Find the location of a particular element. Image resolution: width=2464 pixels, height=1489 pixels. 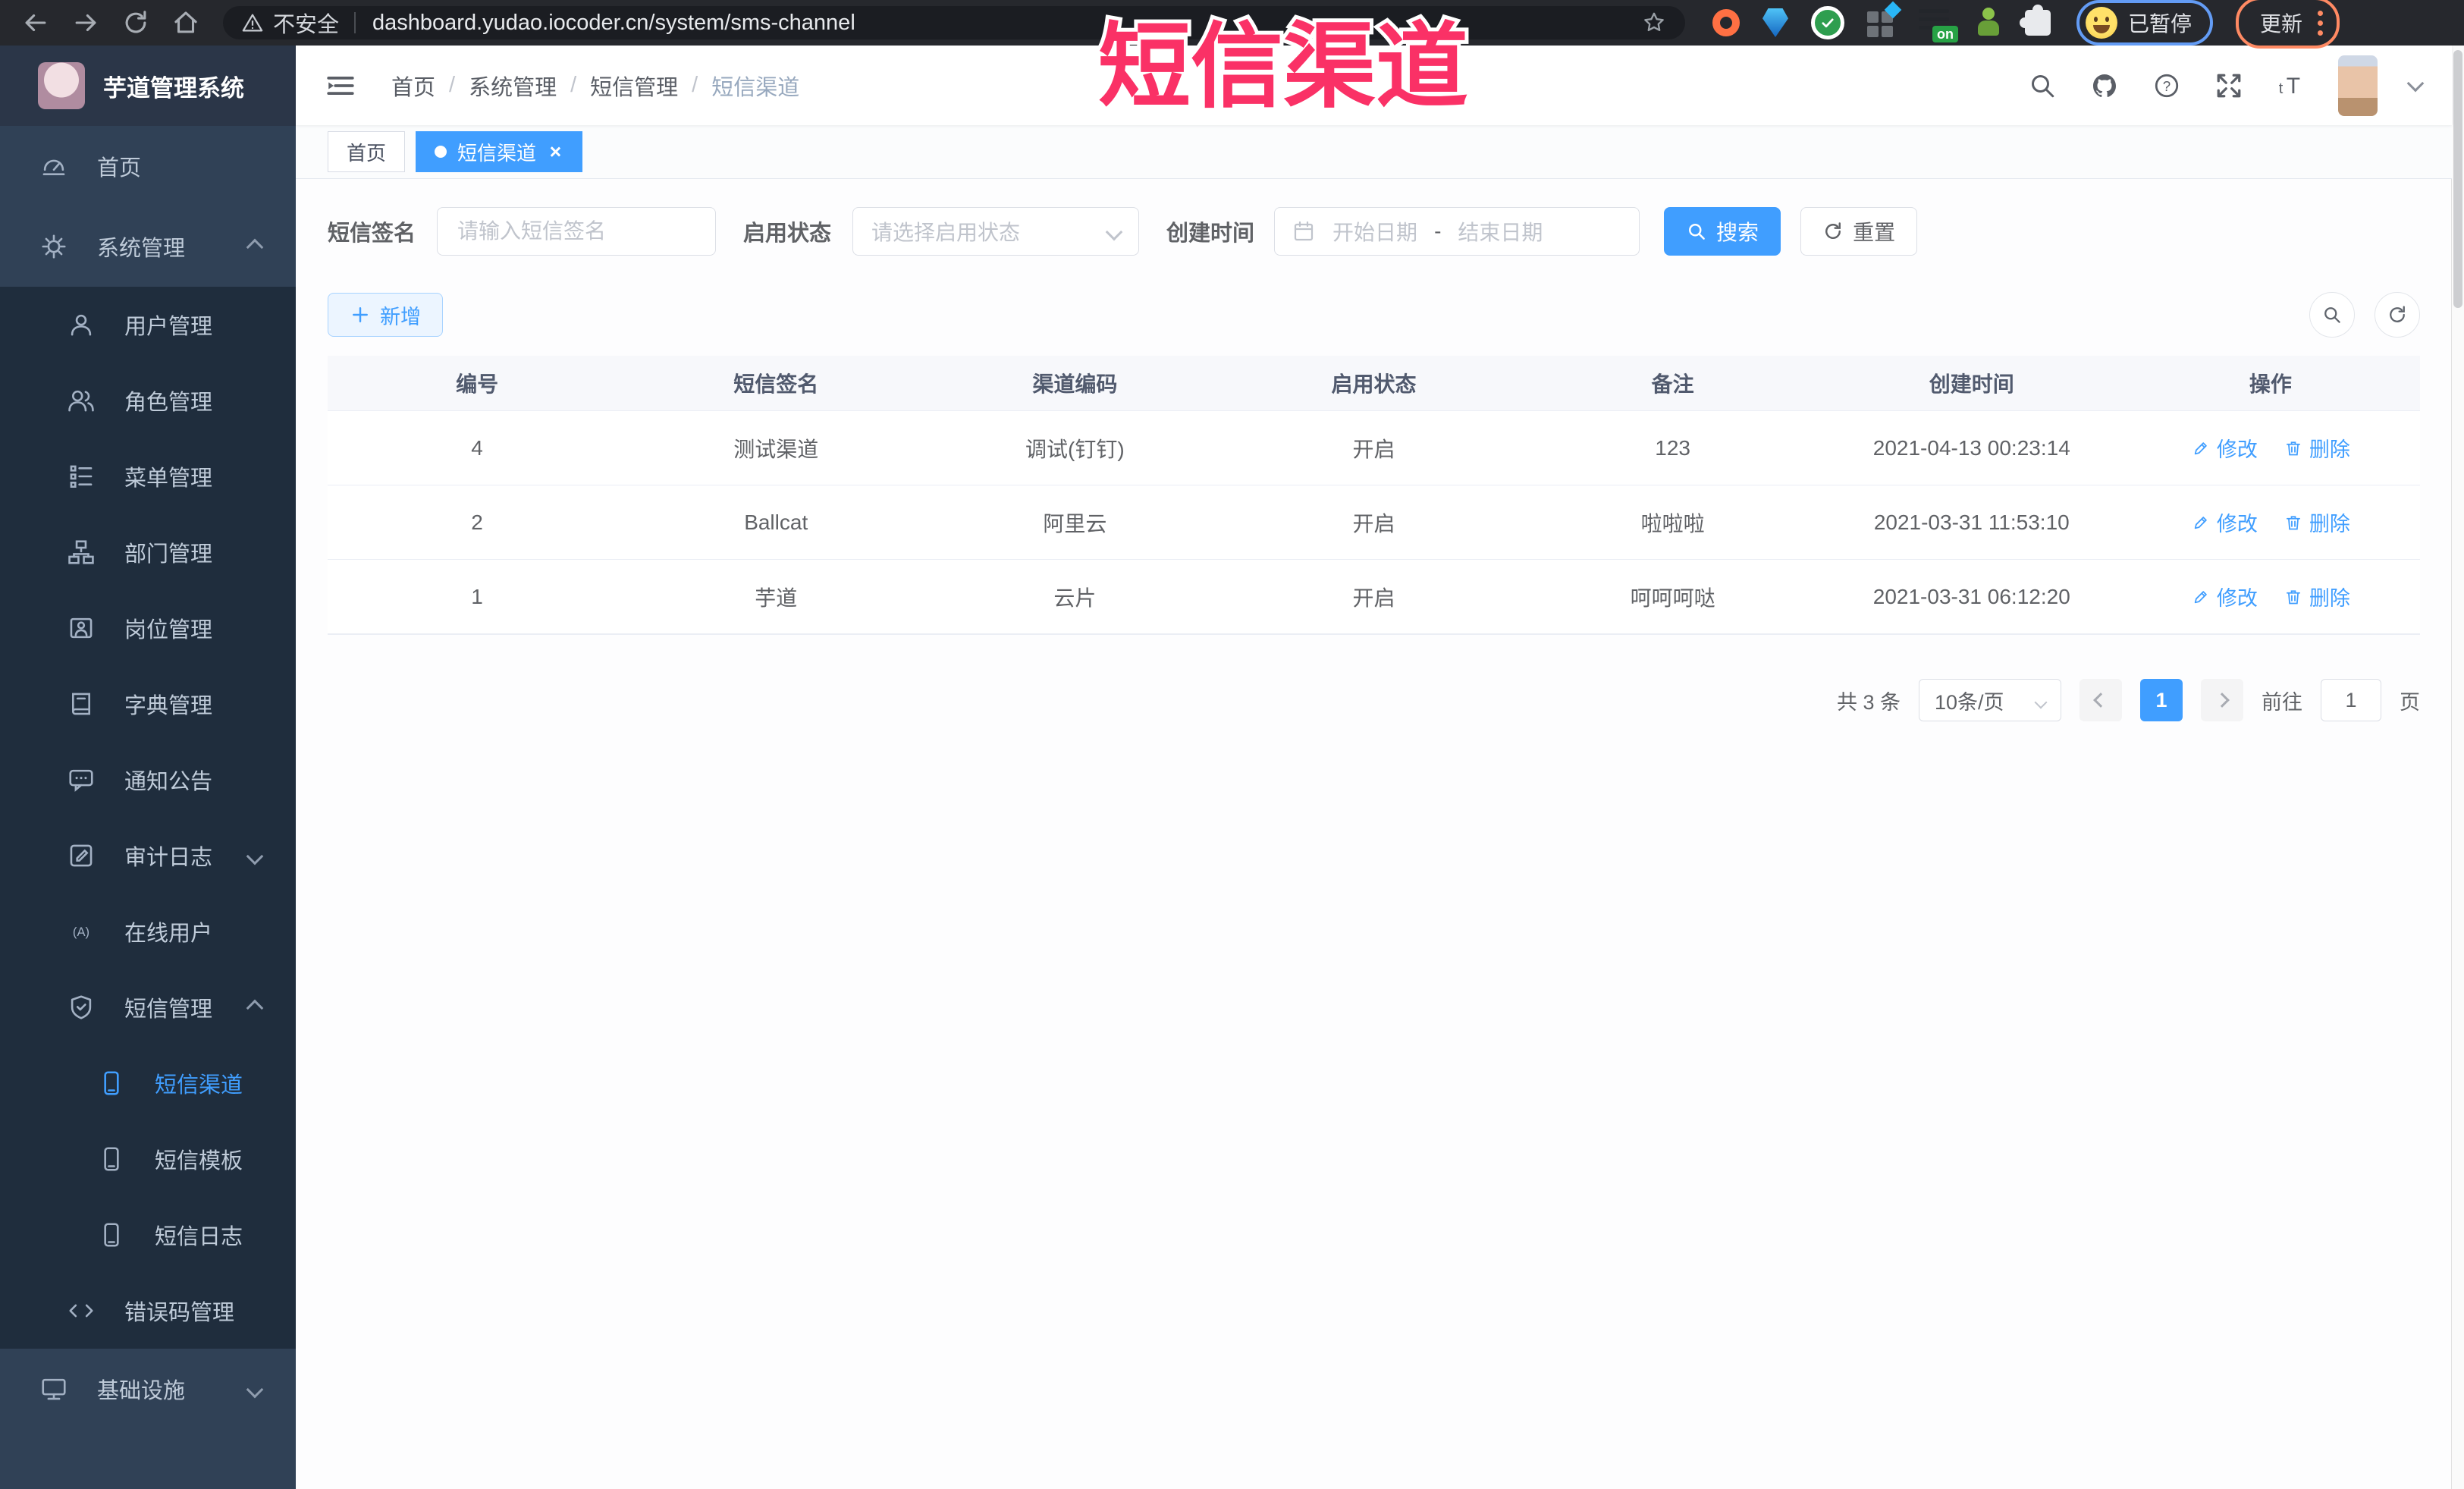

fullscreen-icon is located at coordinates (2229, 86).